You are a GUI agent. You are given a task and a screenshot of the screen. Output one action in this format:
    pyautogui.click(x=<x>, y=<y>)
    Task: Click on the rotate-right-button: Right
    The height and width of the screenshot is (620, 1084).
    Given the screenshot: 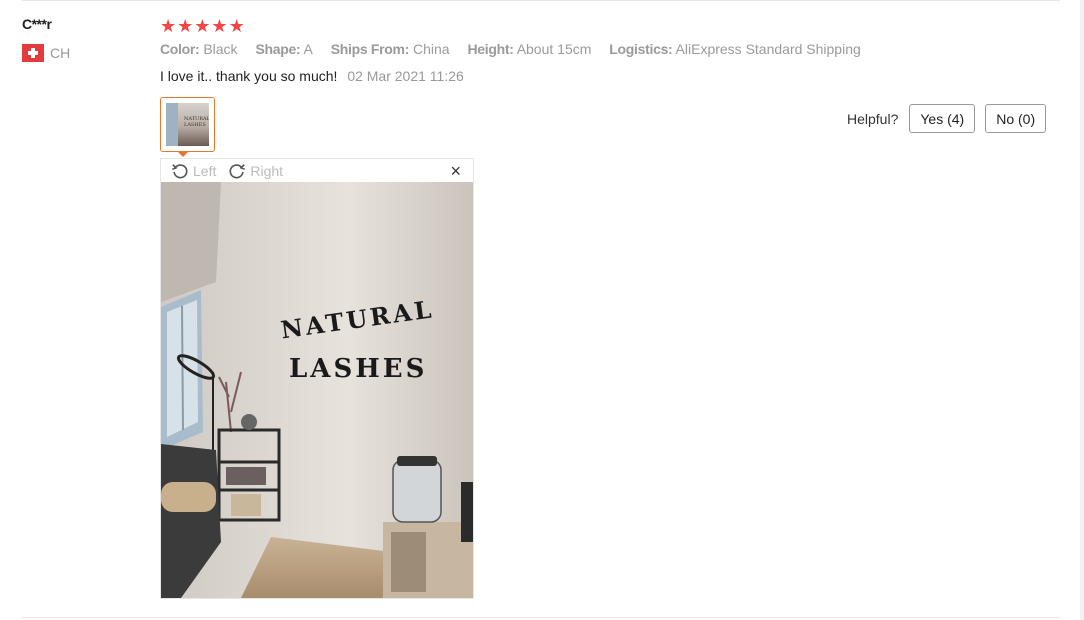 What is the action you would take?
    pyautogui.click(x=255, y=171)
    